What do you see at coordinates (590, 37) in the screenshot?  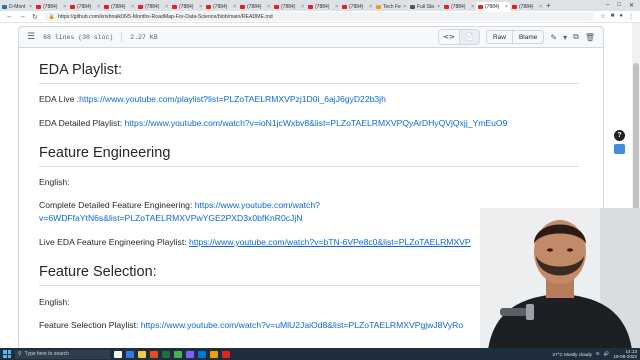 I see `delete-icon: 🗑` at bounding box center [590, 37].